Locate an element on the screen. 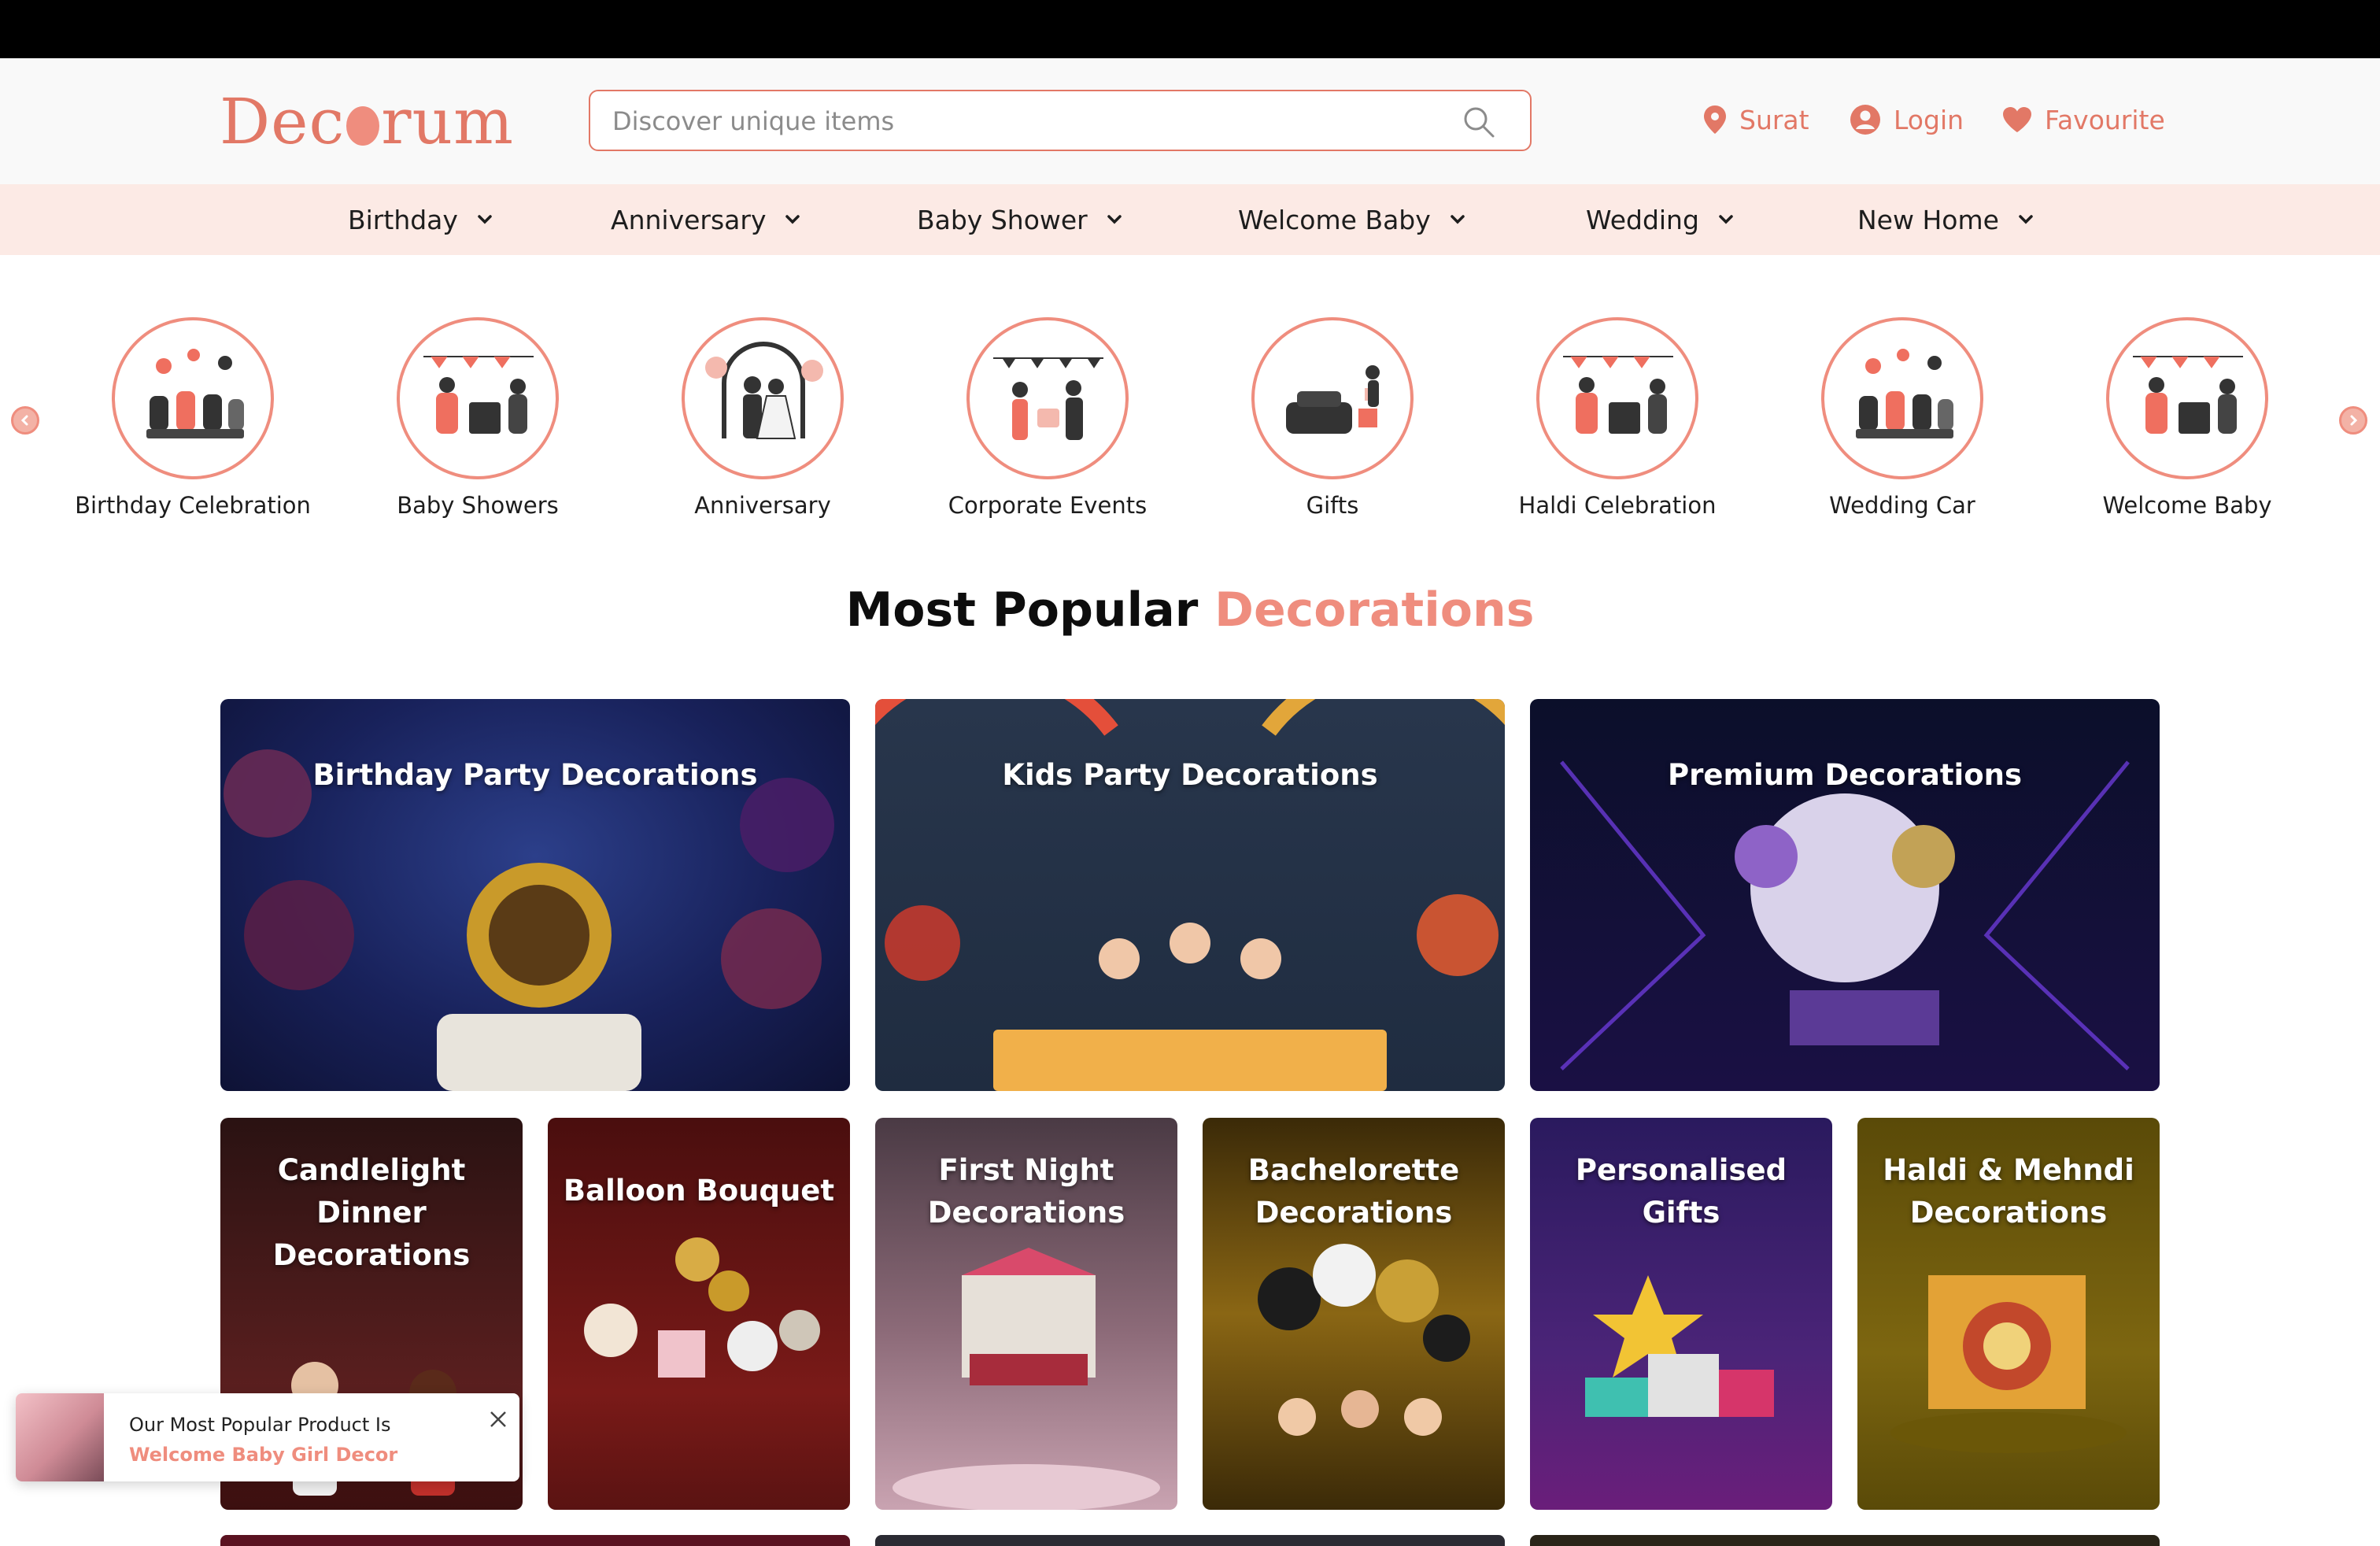 This screenshot has height=1546, width=2380. category-label: Anniversary is located at coordinates (762, 505).